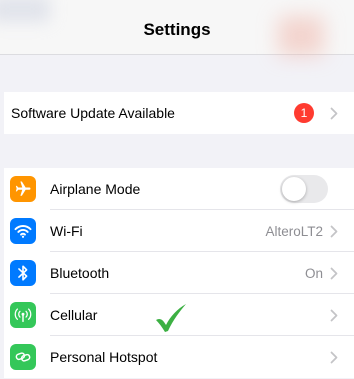 The image size is (354, 379). I want to click on bluetooth-icon, so click(23, 273).